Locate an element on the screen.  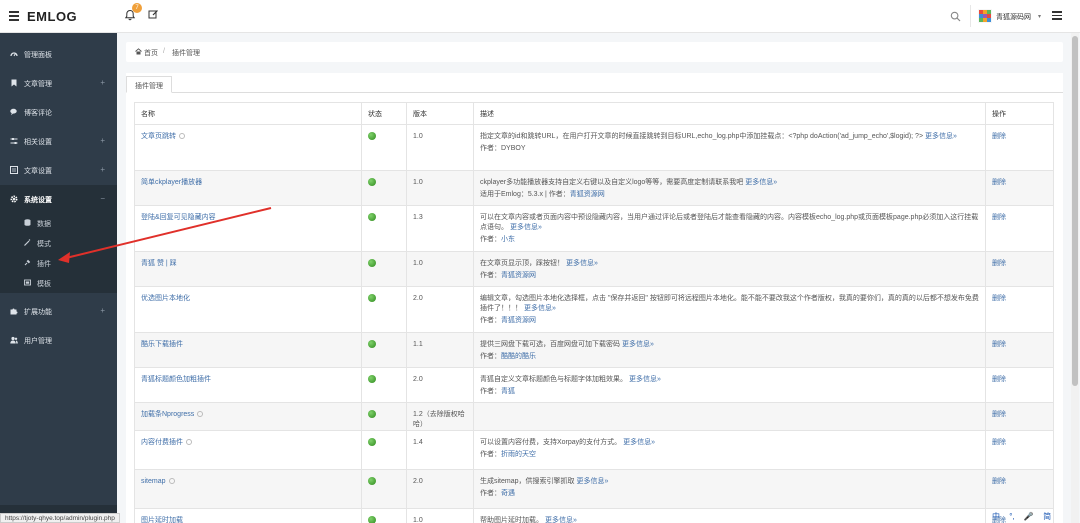
plugin-version: 1.3 is located at coordinates (440, 228).